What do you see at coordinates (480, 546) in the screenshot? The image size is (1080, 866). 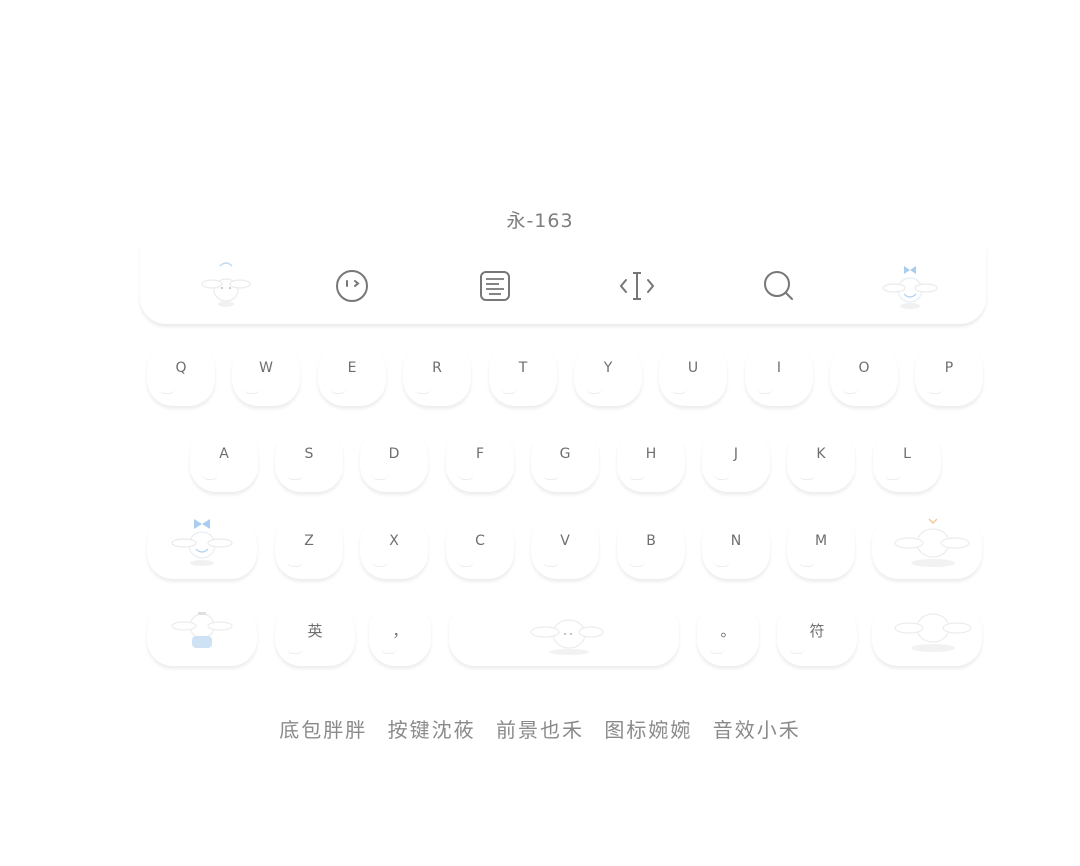 I see `key-c: C` at bounding box center [480, 546].